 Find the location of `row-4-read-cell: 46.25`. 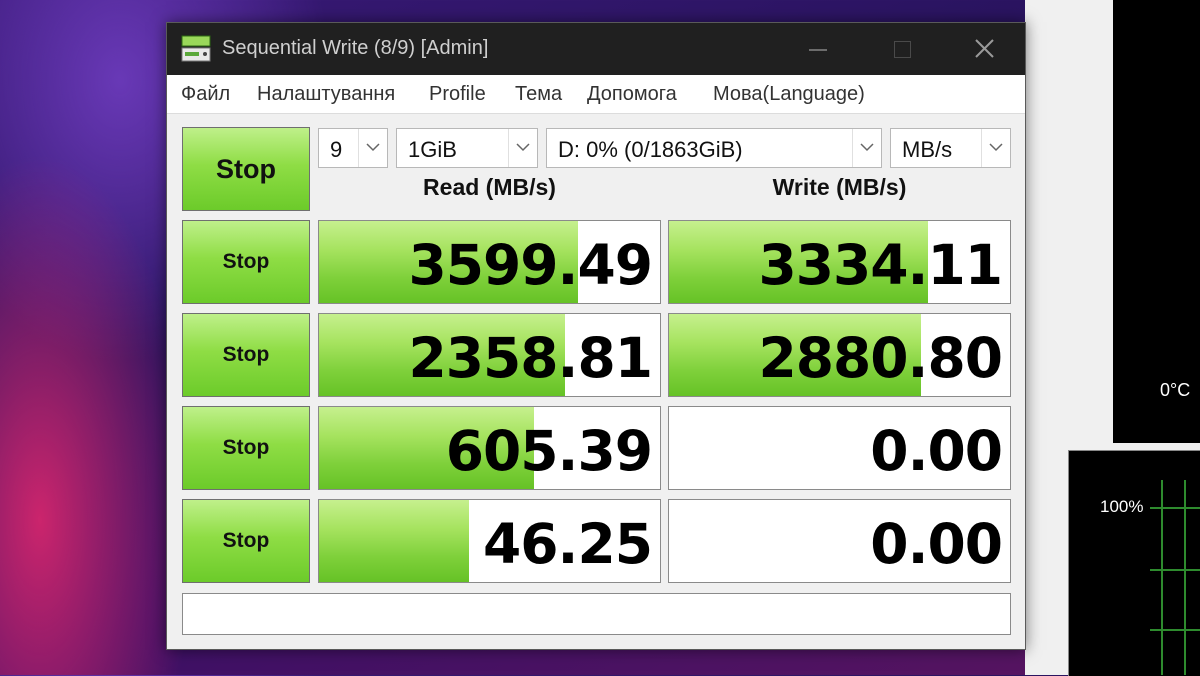

row-4-read-cell: 46.25 is located at coordinates (489, 541).